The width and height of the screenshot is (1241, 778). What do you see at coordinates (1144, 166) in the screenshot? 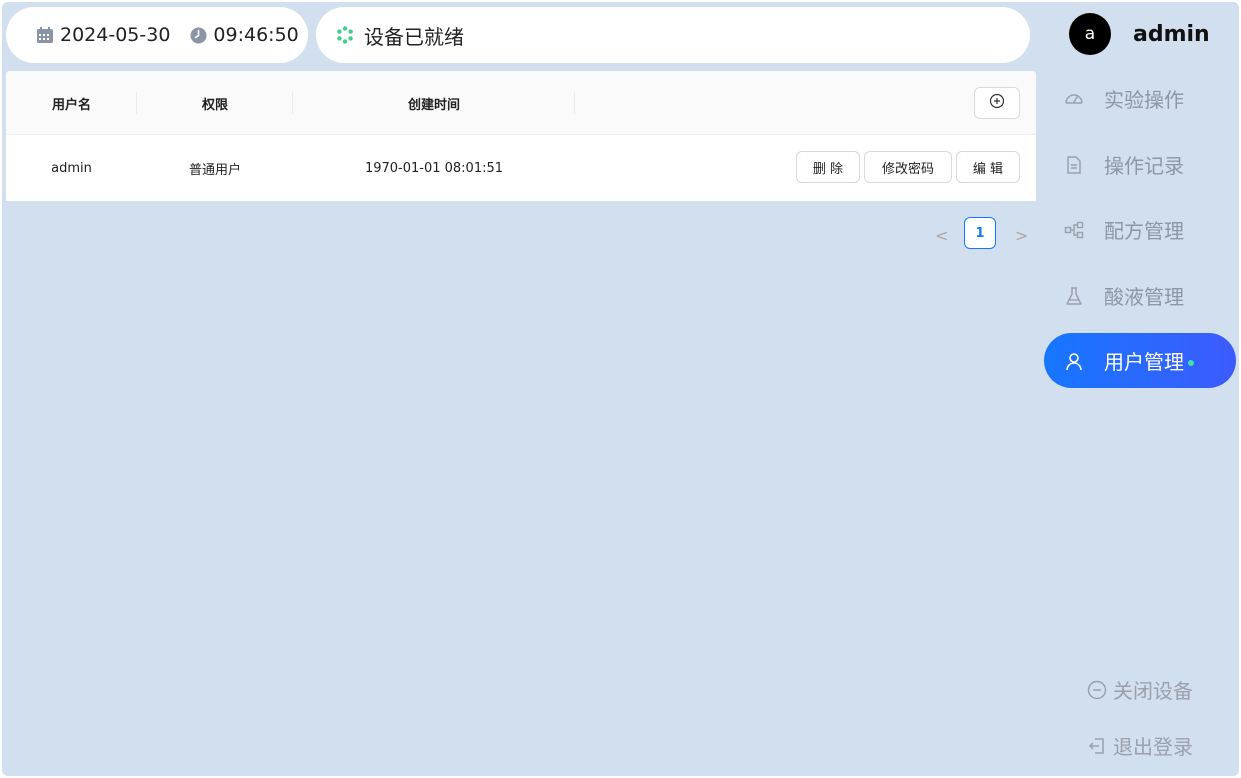
I see `sidebar-item-label: 操作记录` at bounding box center [1144, 166].